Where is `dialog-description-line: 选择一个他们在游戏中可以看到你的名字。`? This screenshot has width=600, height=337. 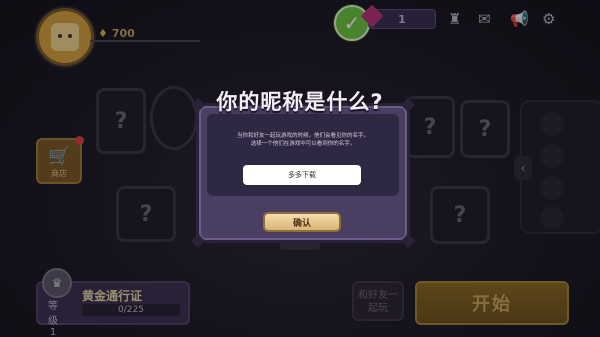
dialog-description-line: 选择一个他们在游戏中可以看到你的名字。 is located at coordinates (303, 144).